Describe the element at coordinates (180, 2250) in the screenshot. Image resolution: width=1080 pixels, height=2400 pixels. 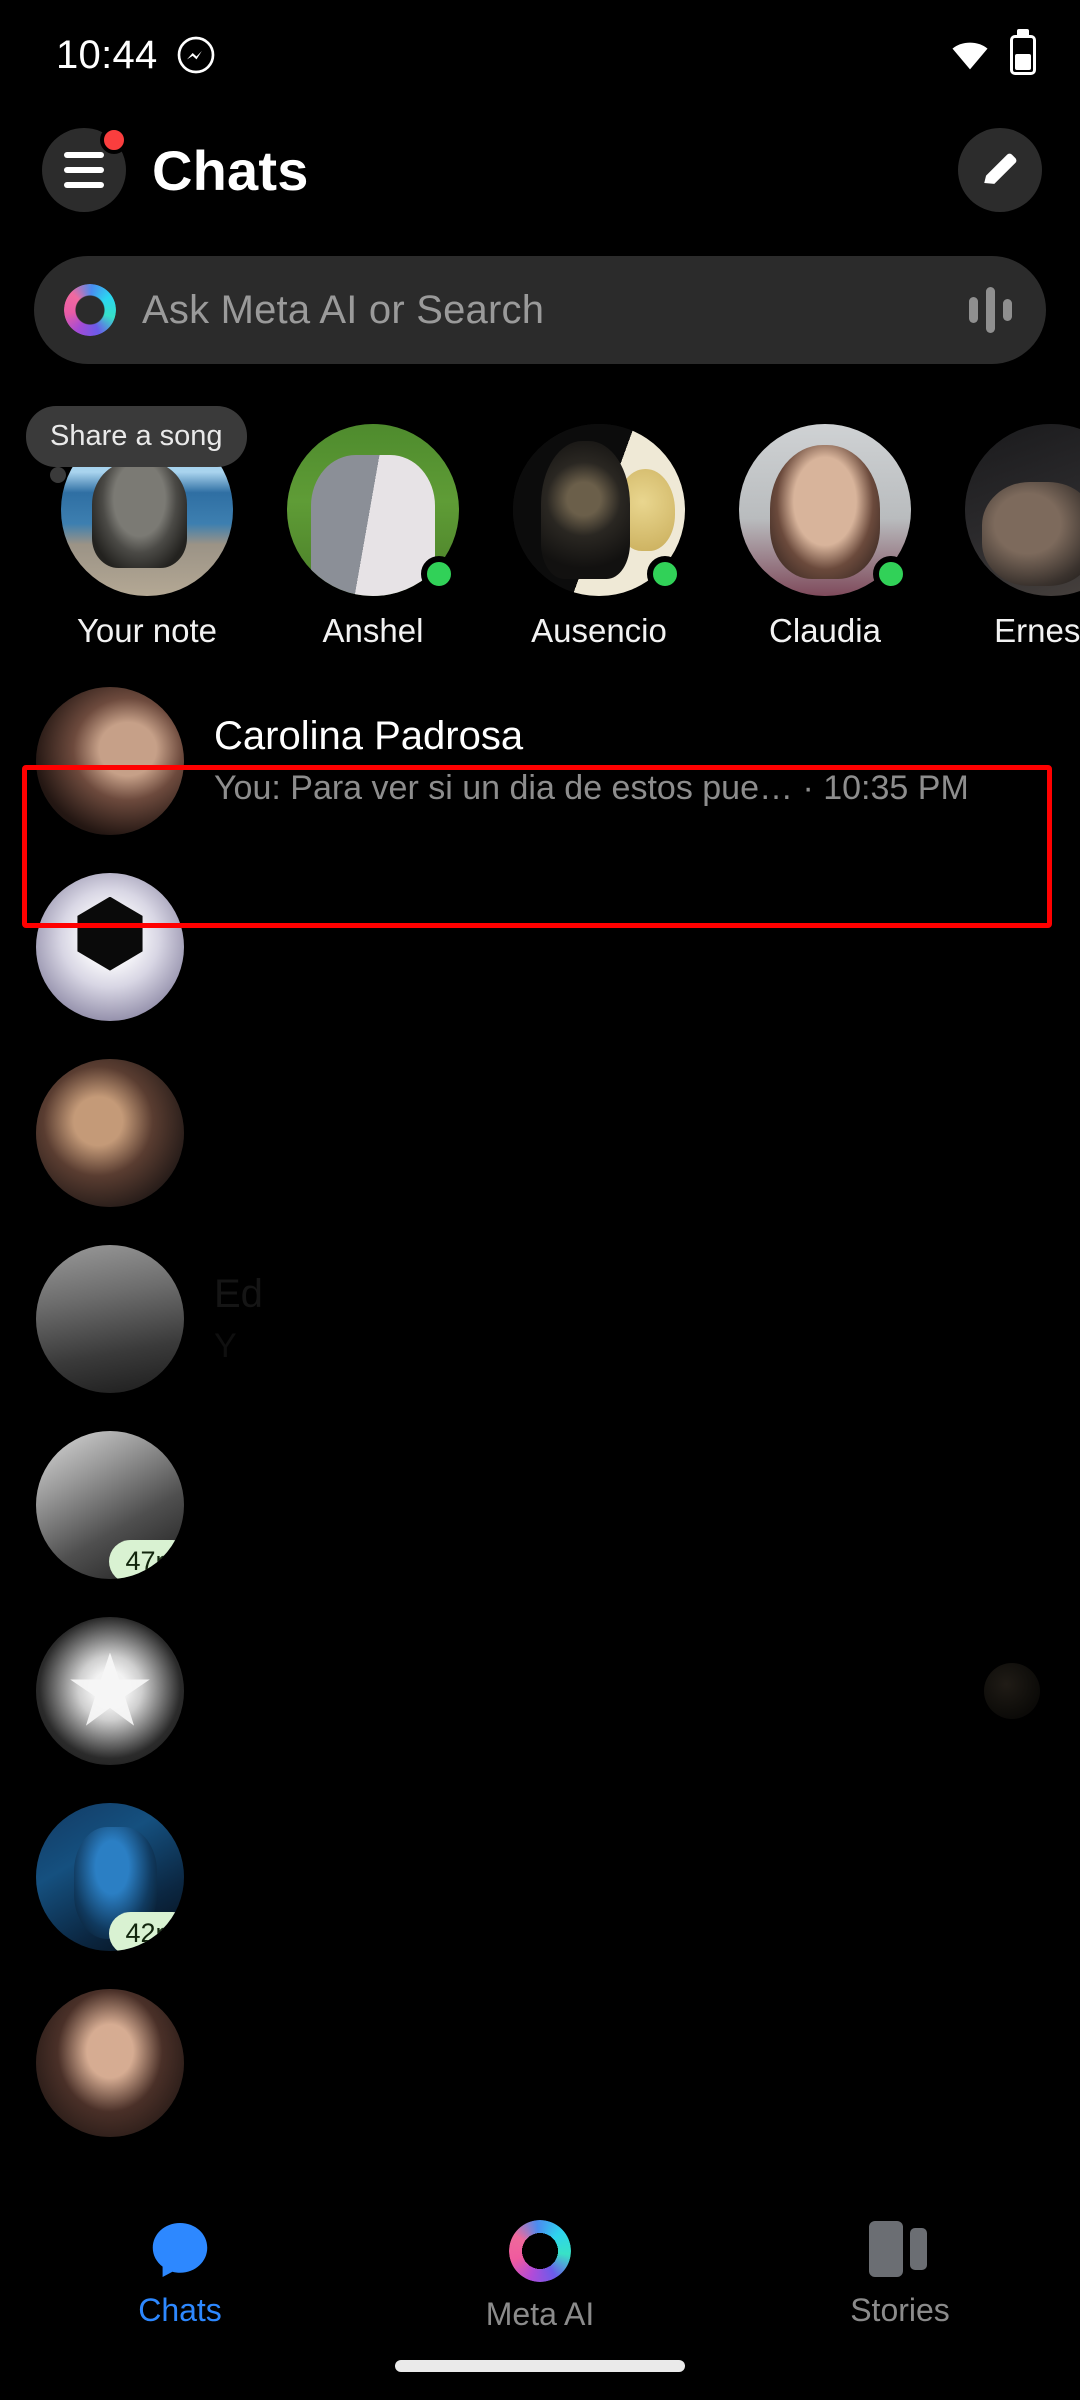
I see `chat-bubble-icon` at that location.